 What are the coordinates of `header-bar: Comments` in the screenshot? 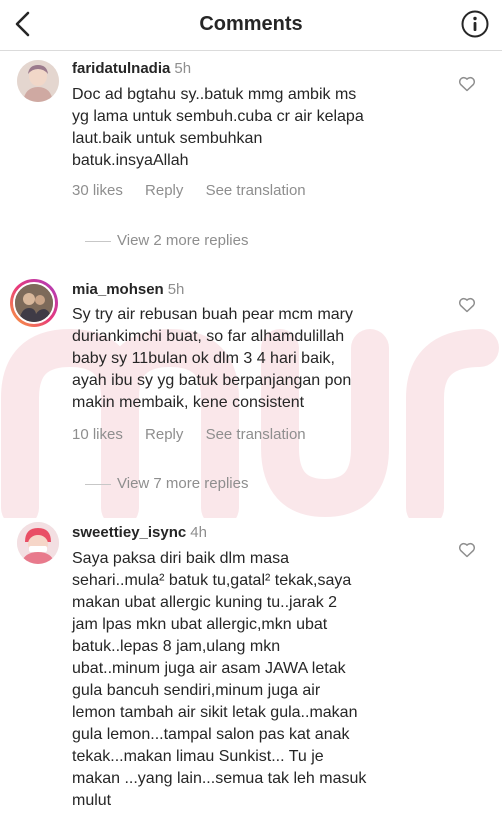 It's located at (251, 25).